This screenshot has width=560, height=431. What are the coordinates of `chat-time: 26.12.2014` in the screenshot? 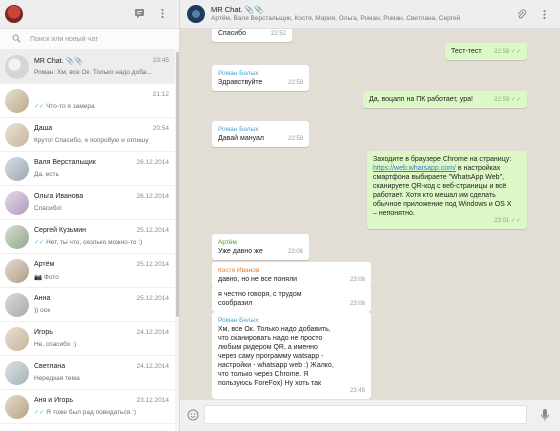 It's located at (152, 196).